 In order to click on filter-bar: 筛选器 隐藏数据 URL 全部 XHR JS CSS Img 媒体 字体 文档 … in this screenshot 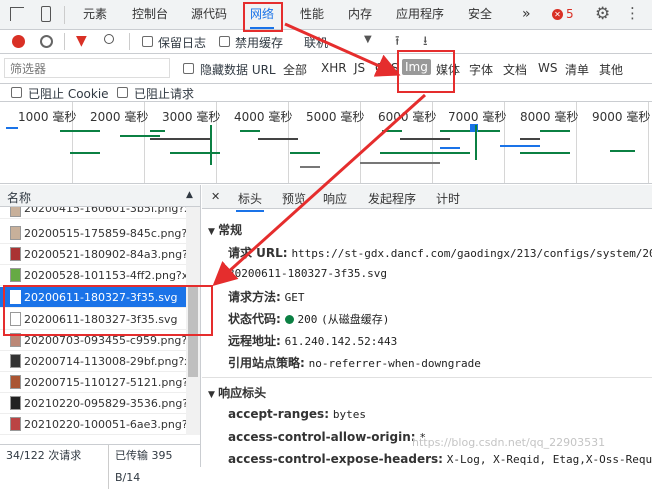, I will do `click(326, 69)`.